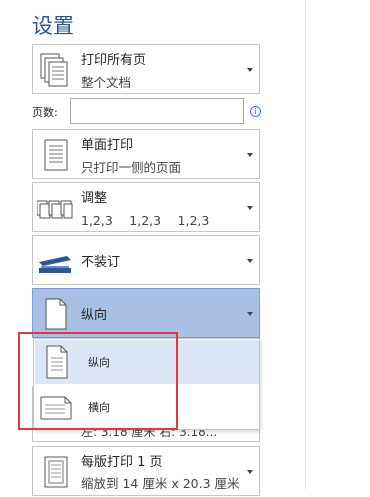 This screenshot has width=370, height=497. Describe the element at coordinates (94, 315) in the screenshot. I see `orientation-label: 纵向` at that location.